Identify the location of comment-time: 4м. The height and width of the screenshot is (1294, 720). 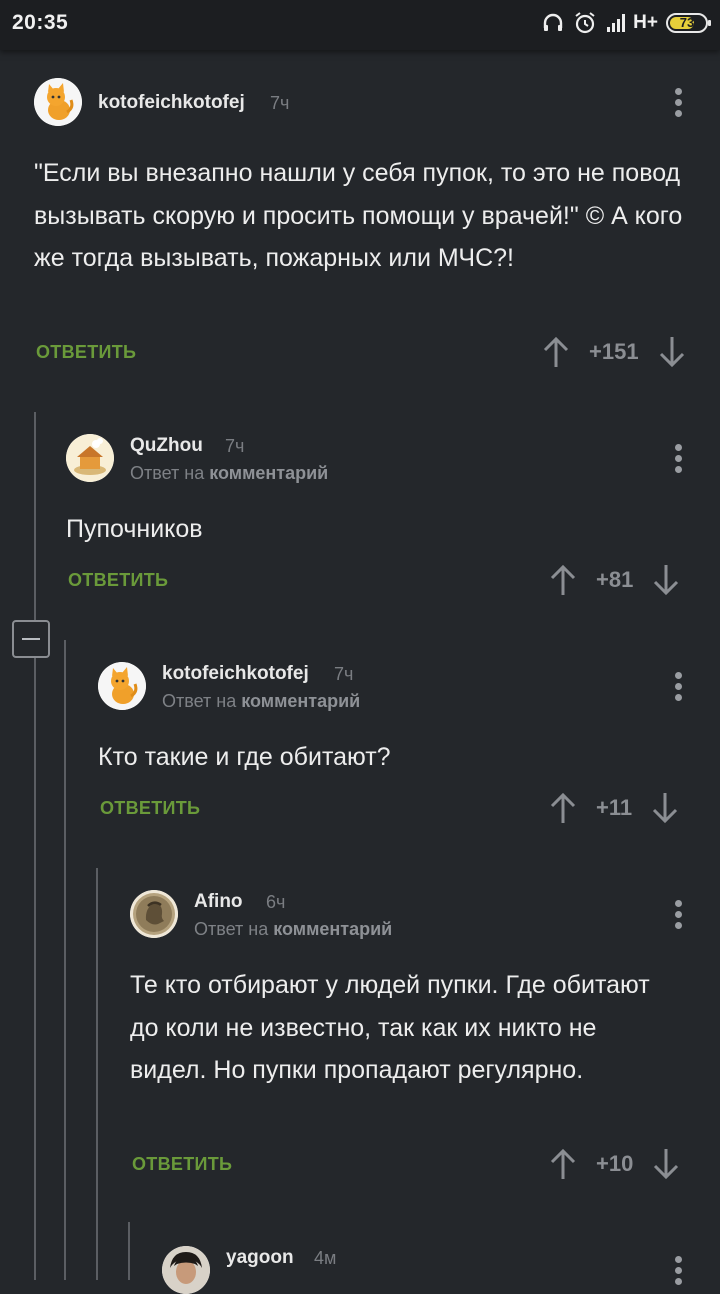
(325, 1258).